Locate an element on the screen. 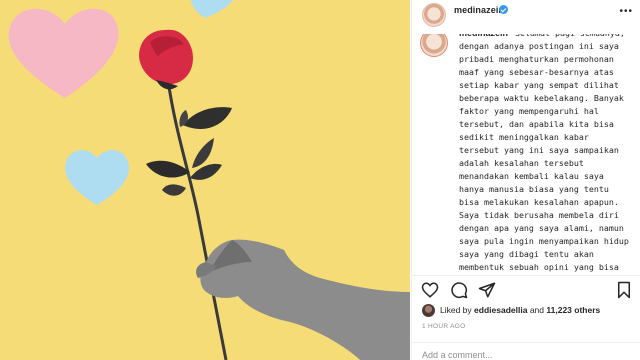 The height and width of the screenshot is (360, 640). likes-connector: and is located at coordinates (536, 310).